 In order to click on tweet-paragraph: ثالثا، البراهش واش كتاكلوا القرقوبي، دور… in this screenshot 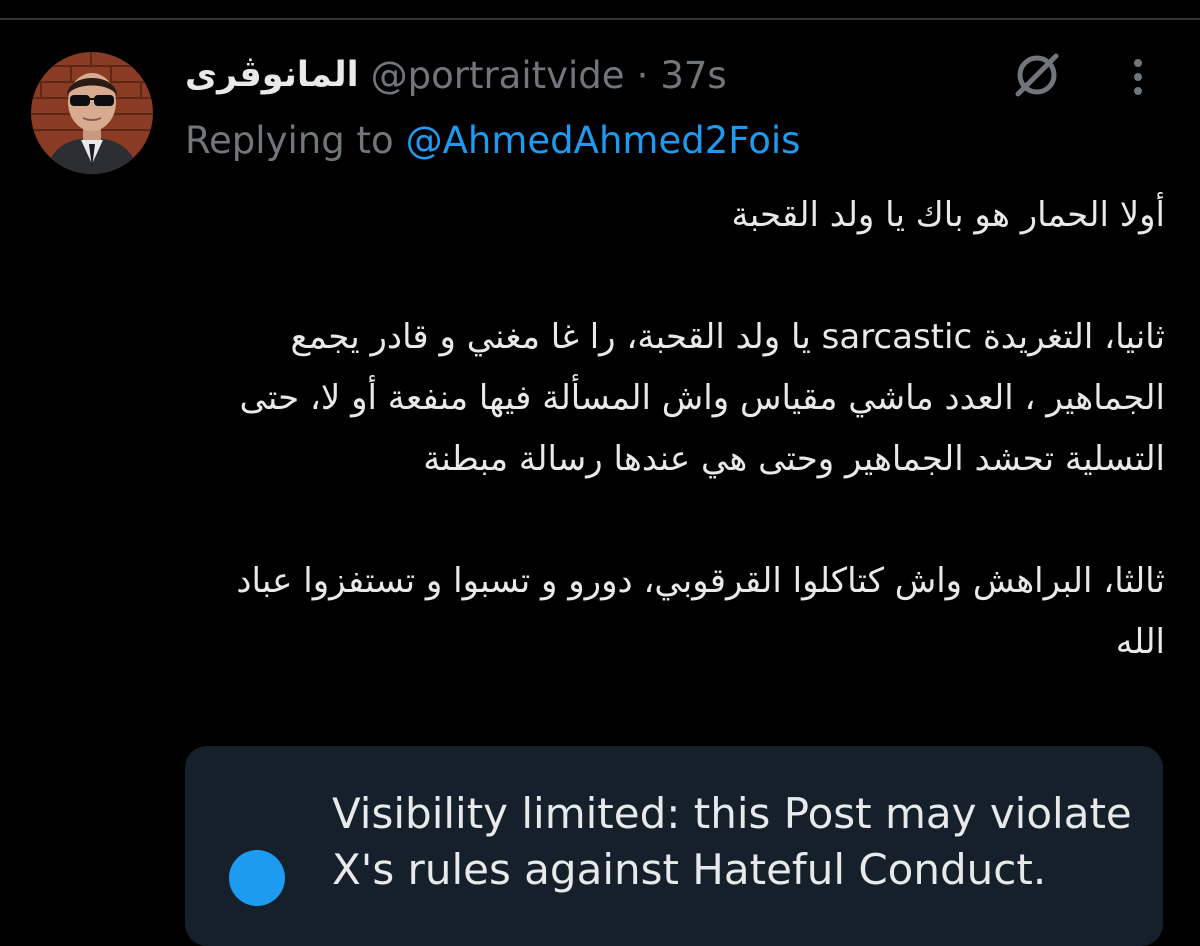, I will do `click(700, 611)`.